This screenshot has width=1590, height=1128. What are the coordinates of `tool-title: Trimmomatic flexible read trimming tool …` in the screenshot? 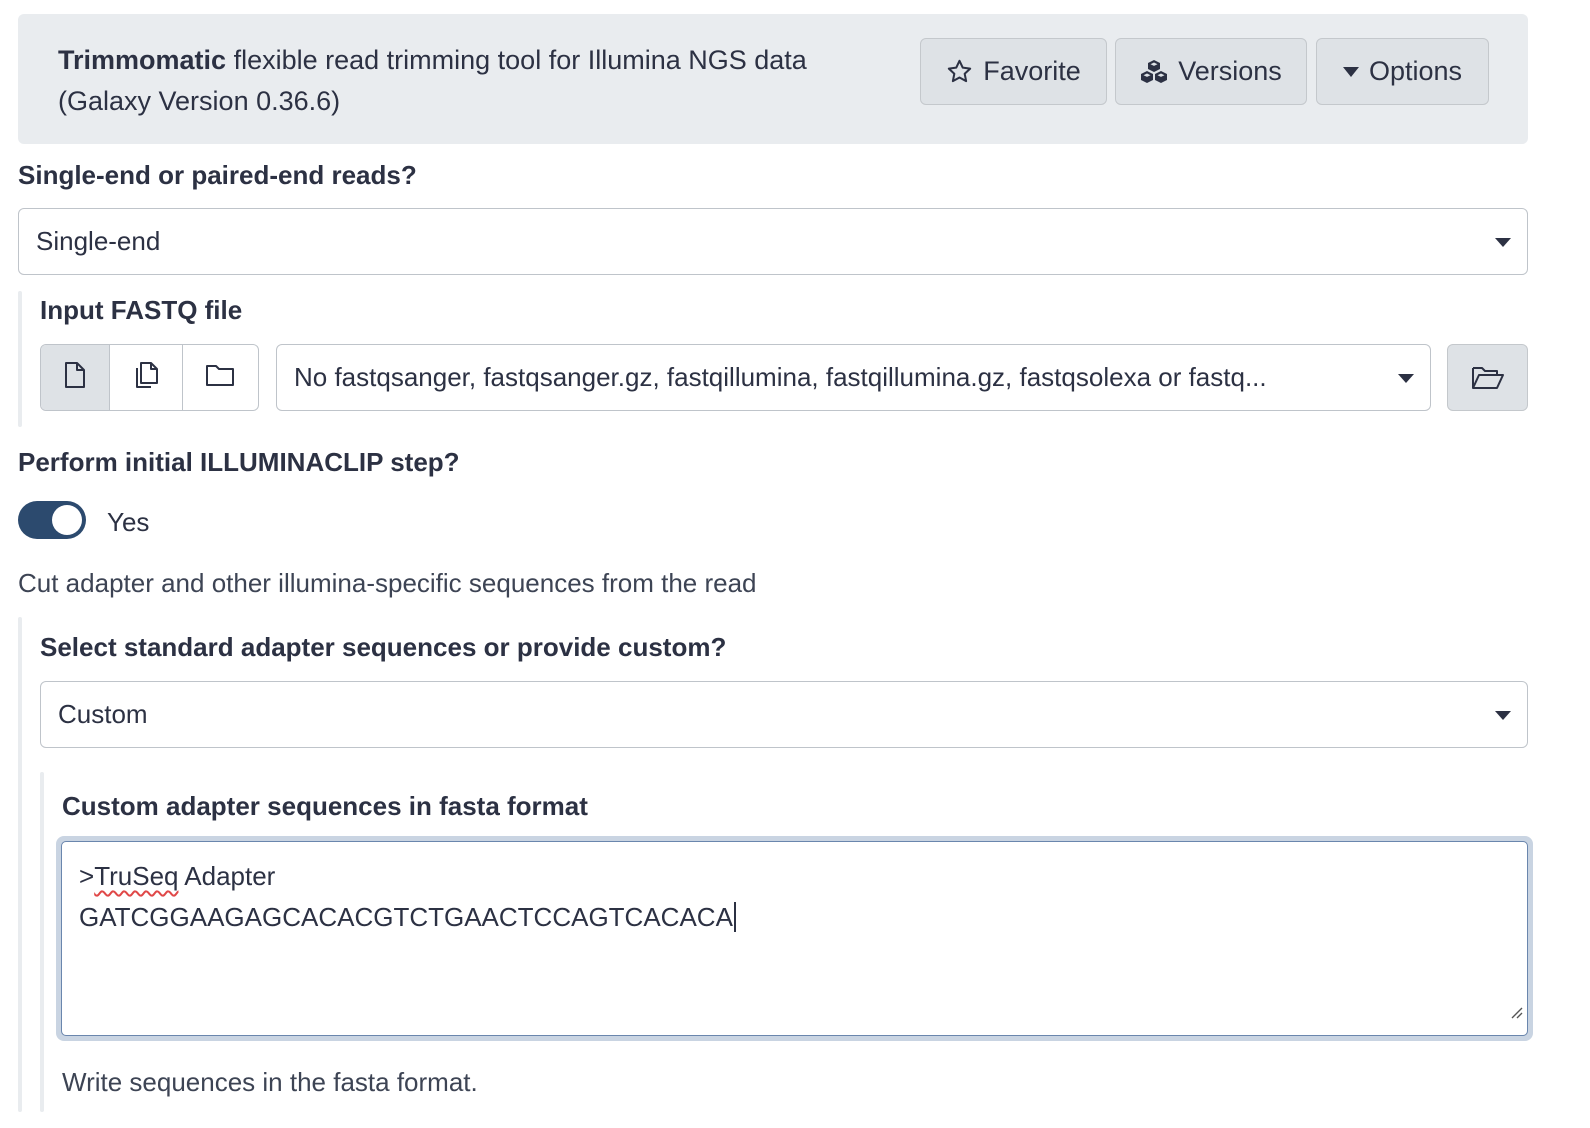 It's located at (468, 81).